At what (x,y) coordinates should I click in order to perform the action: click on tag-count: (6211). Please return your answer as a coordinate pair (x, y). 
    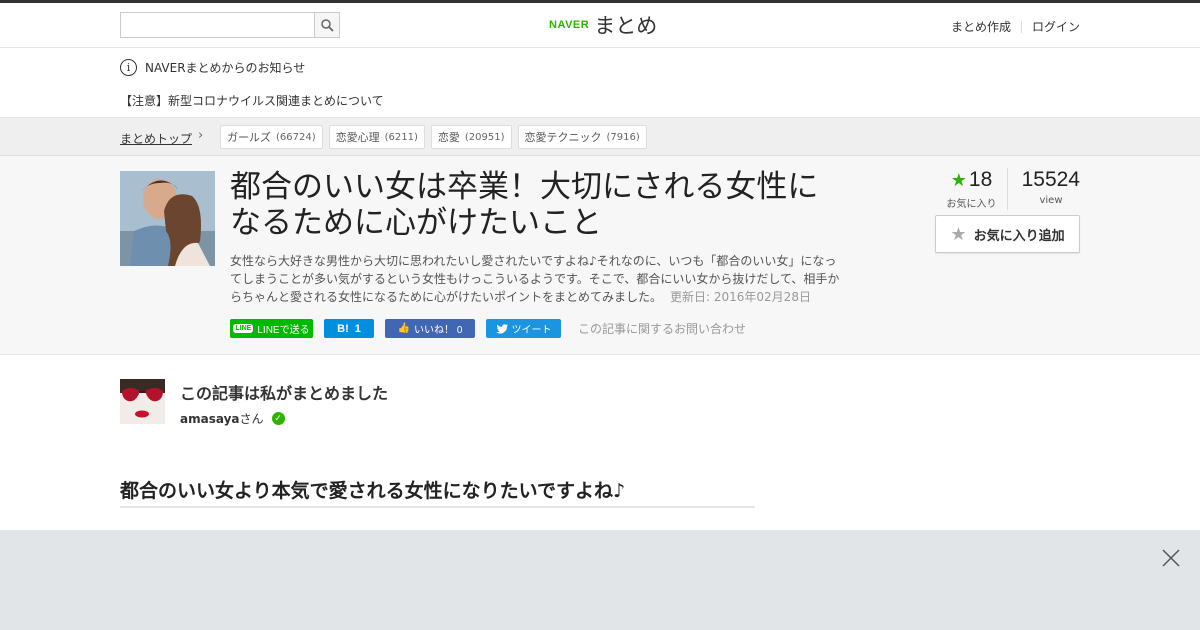
    Looking at the image, I should click on (401, 137).